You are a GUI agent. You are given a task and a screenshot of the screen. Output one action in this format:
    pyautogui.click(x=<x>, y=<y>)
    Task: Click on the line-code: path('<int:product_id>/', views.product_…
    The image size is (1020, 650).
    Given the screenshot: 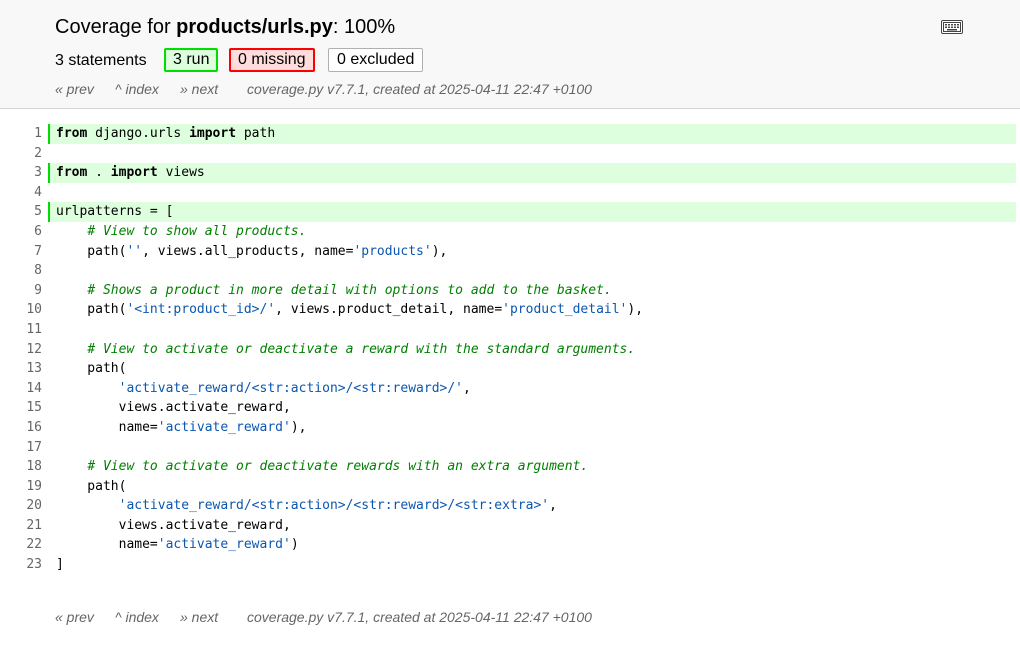 What is the action you would take?
    pyautogui.click(x=532, y=310)
    